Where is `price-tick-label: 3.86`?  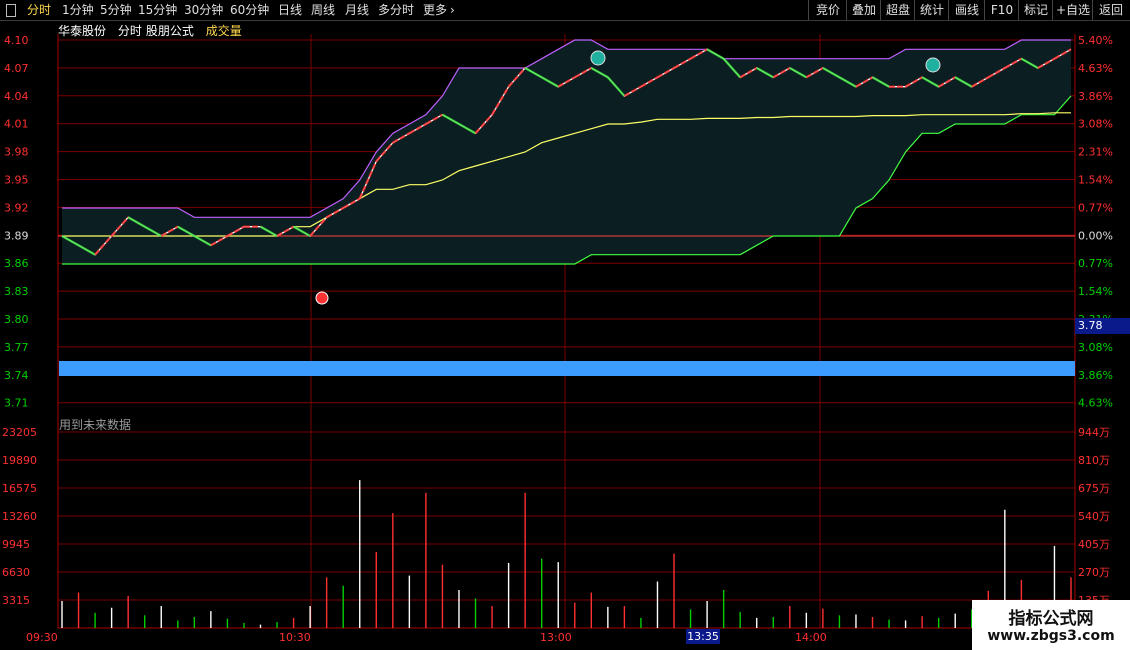 price-tick-label: 3.86 is located at coordinates (16, 263).